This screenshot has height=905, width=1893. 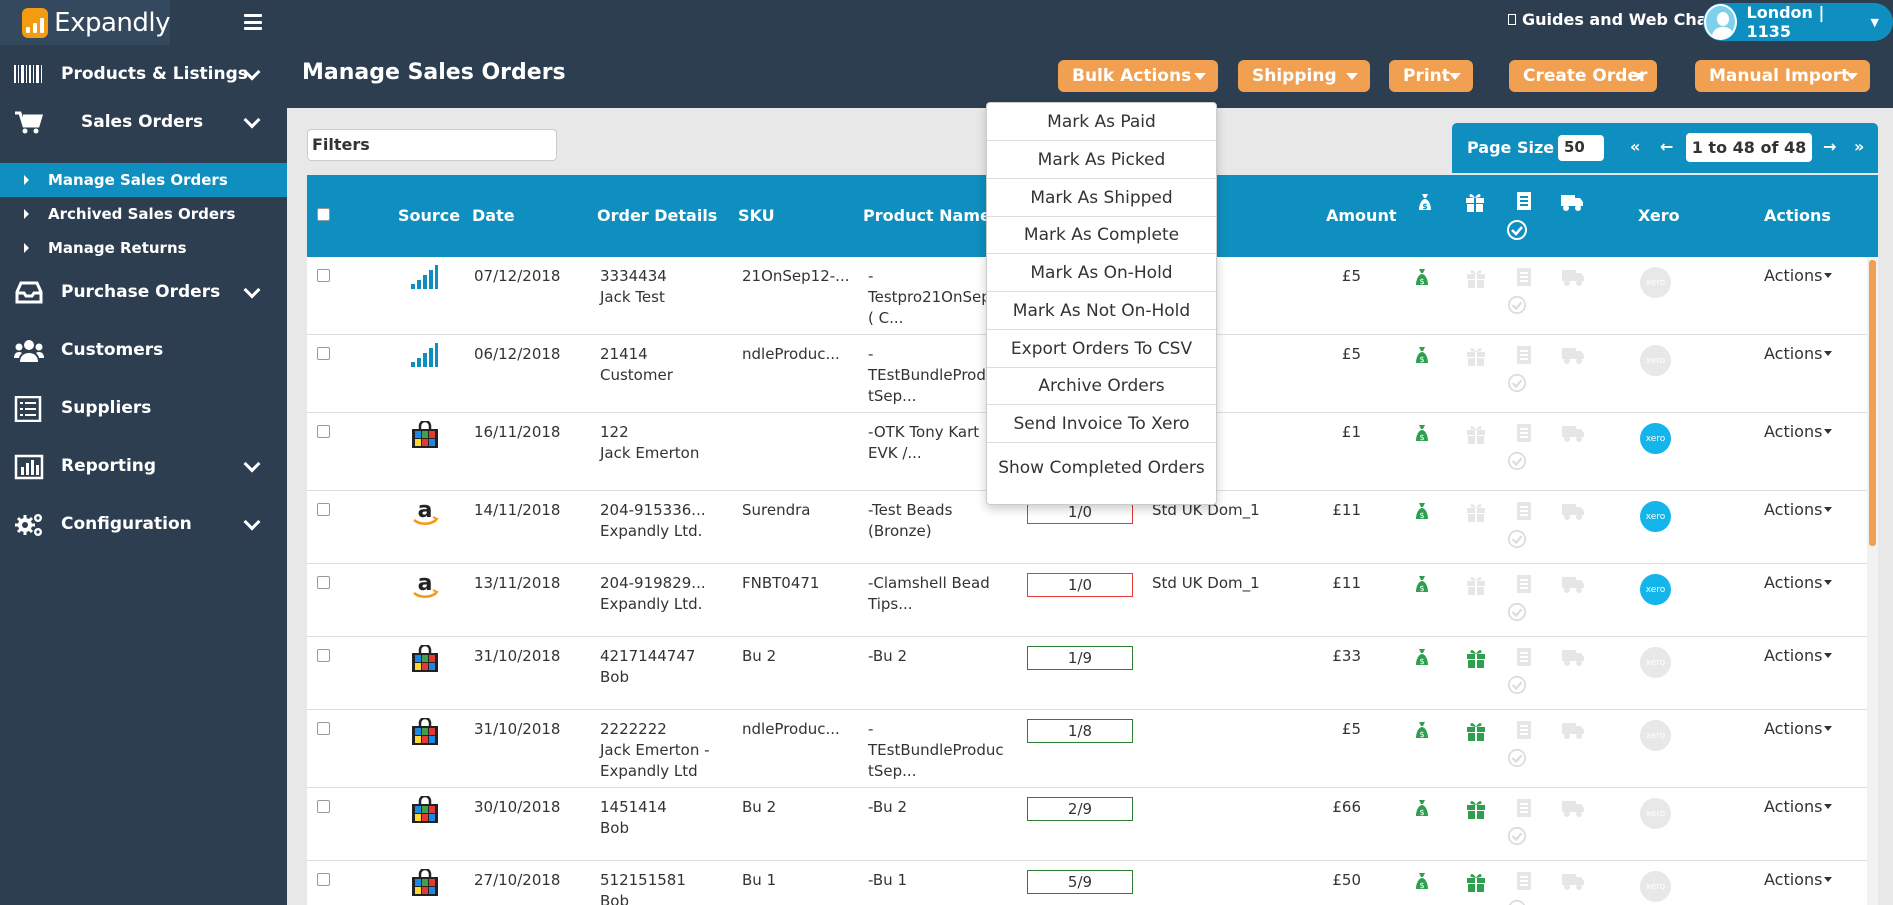 What do you see at coordinates (653, 521) in the screenshot?
I see `order-details: 204-915336... Expandly Ltd.` at bounding box center [653, 521].